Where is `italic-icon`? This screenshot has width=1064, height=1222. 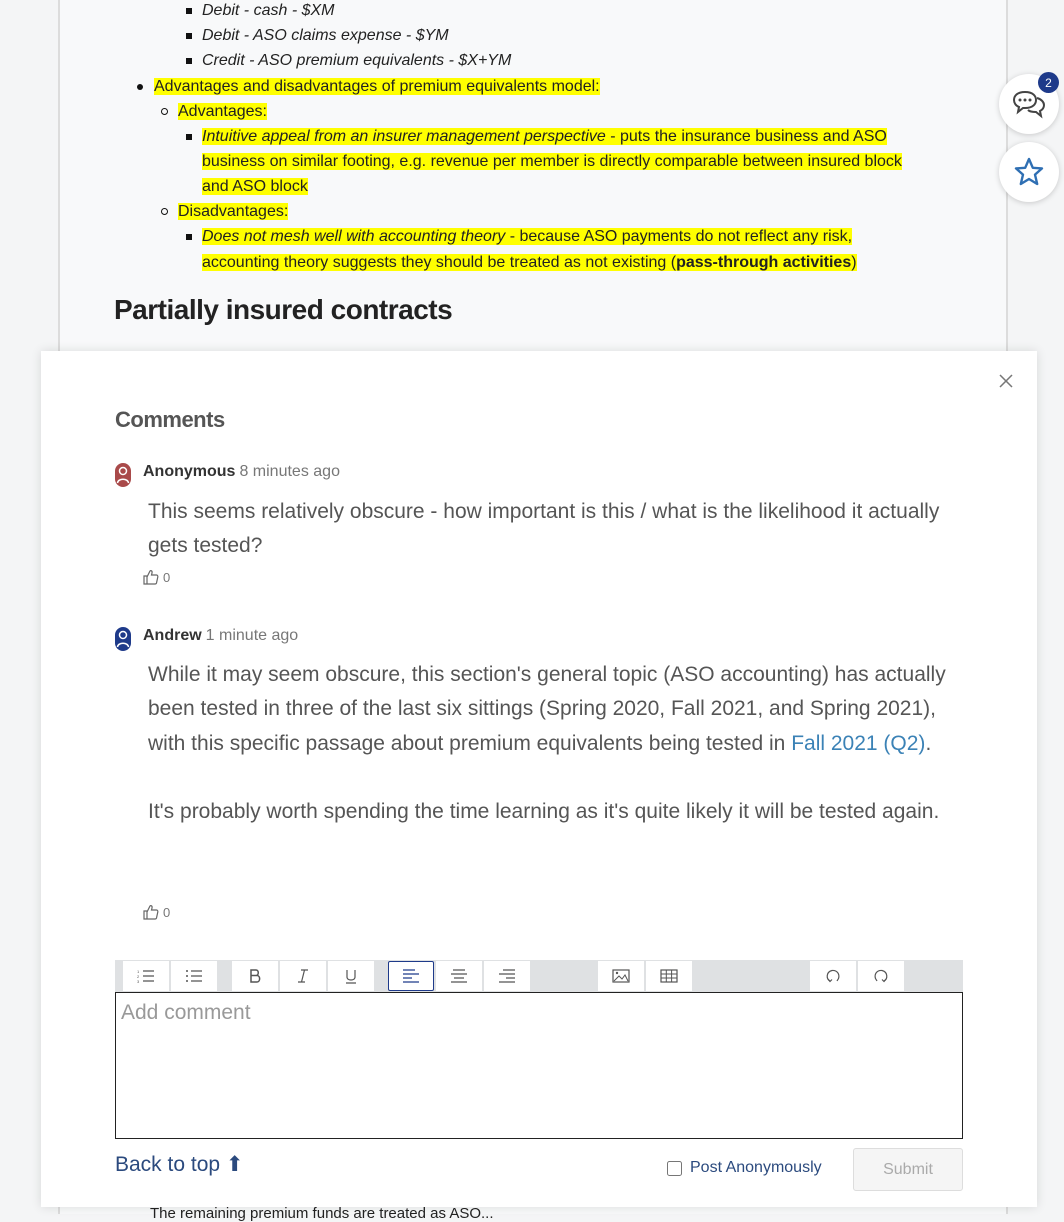
italic-icon is located at coordinates (303, 976).